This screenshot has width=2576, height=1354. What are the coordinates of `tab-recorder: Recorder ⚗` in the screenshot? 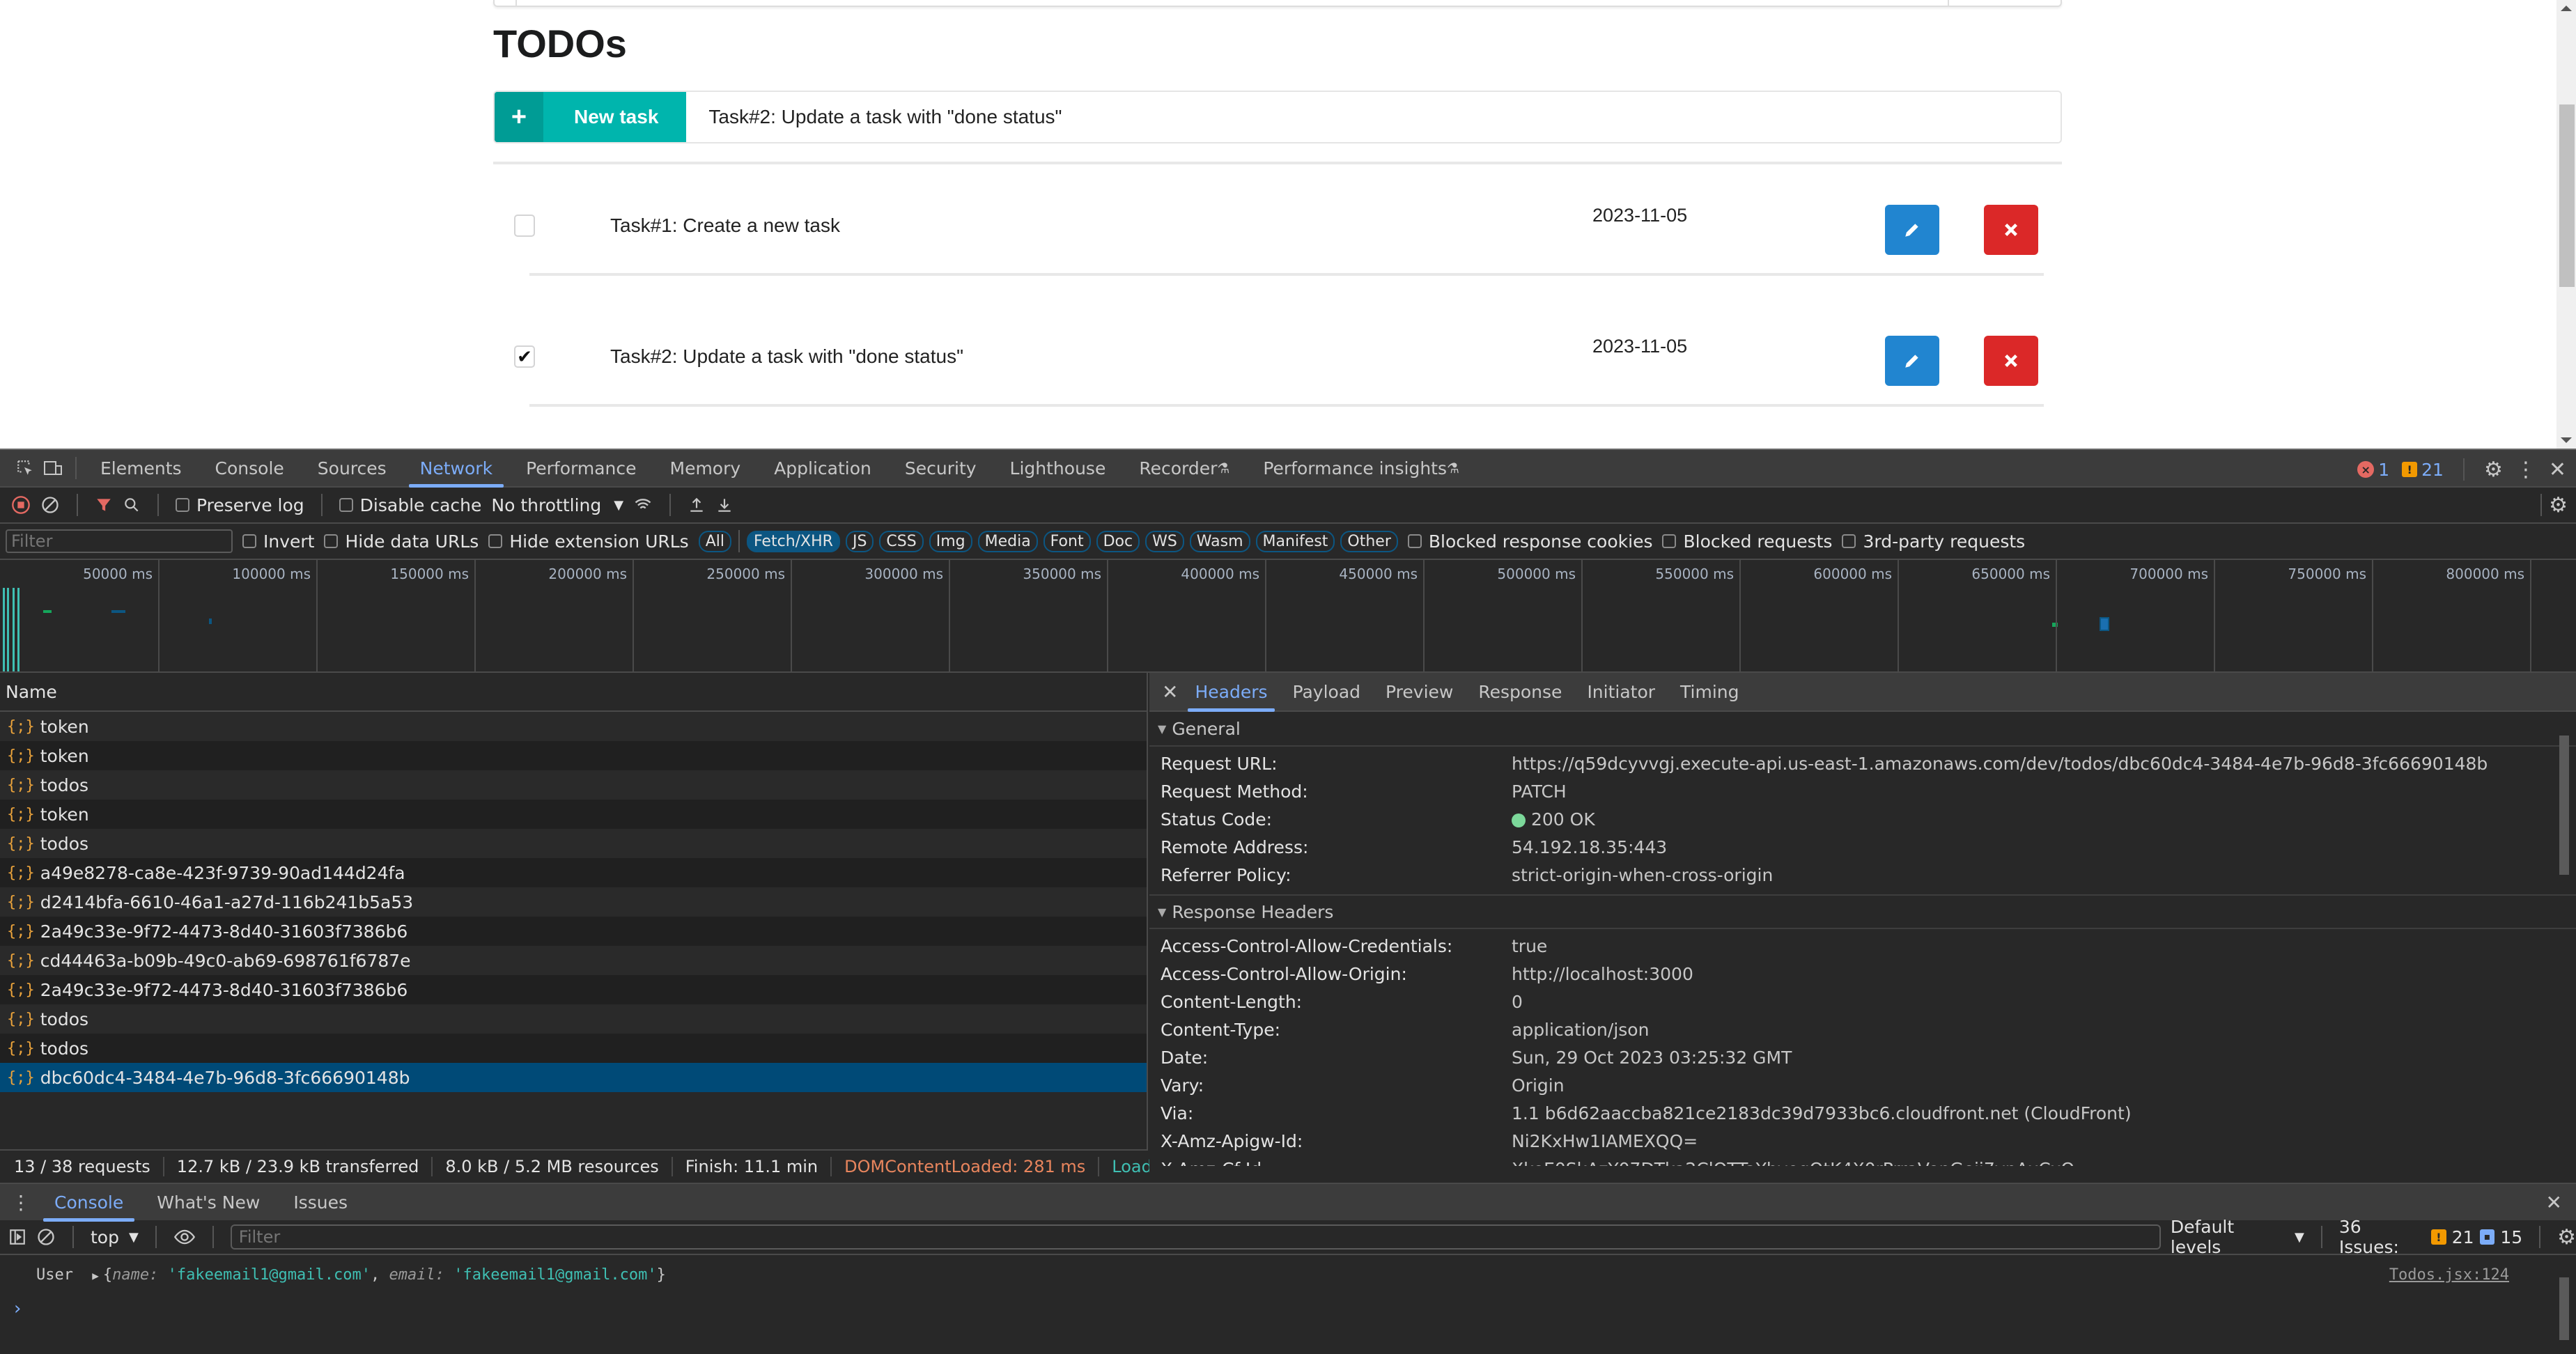 It's located at (1184, 468).